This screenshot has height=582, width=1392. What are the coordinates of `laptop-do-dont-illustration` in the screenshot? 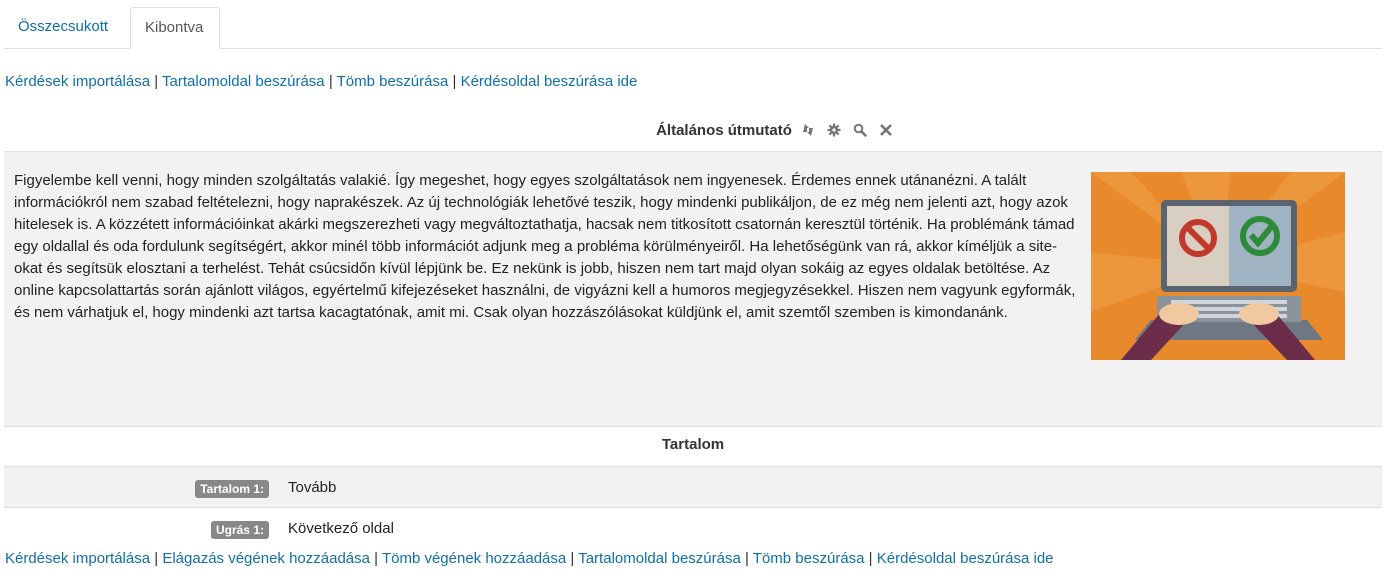 It's located at (1218, 266).